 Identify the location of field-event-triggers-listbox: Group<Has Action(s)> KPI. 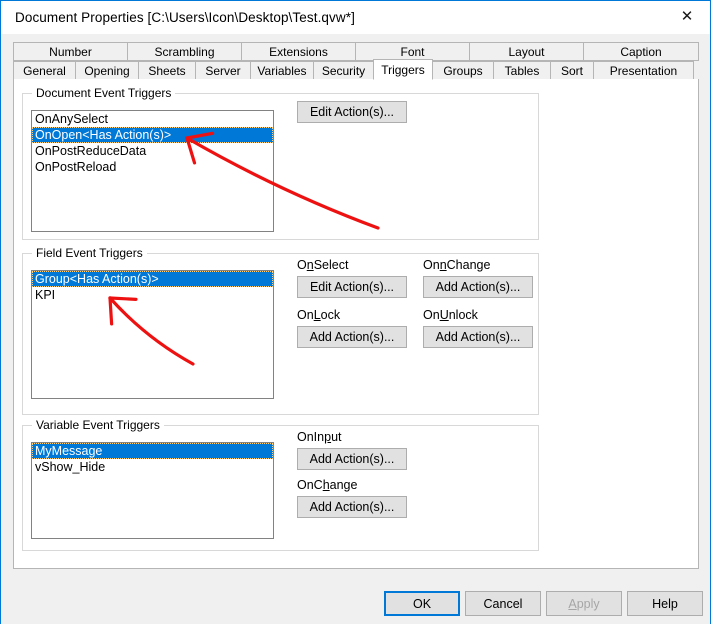
(152, 334).